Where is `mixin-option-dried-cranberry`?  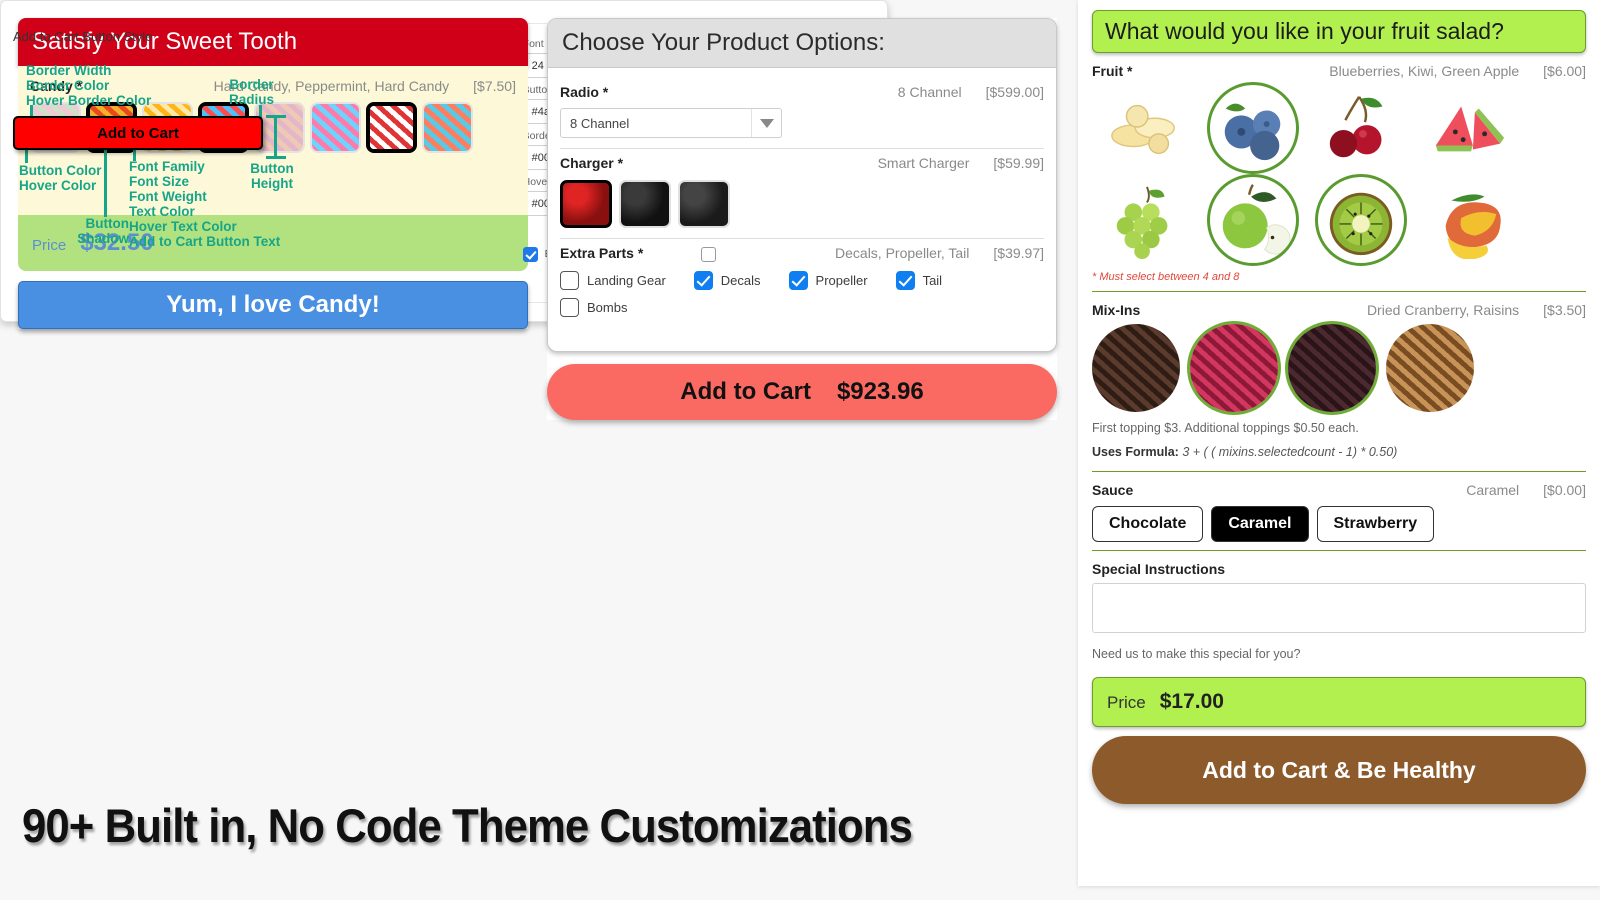
mixin-option-dried-cranberry is located at coordinates (1234, 368).